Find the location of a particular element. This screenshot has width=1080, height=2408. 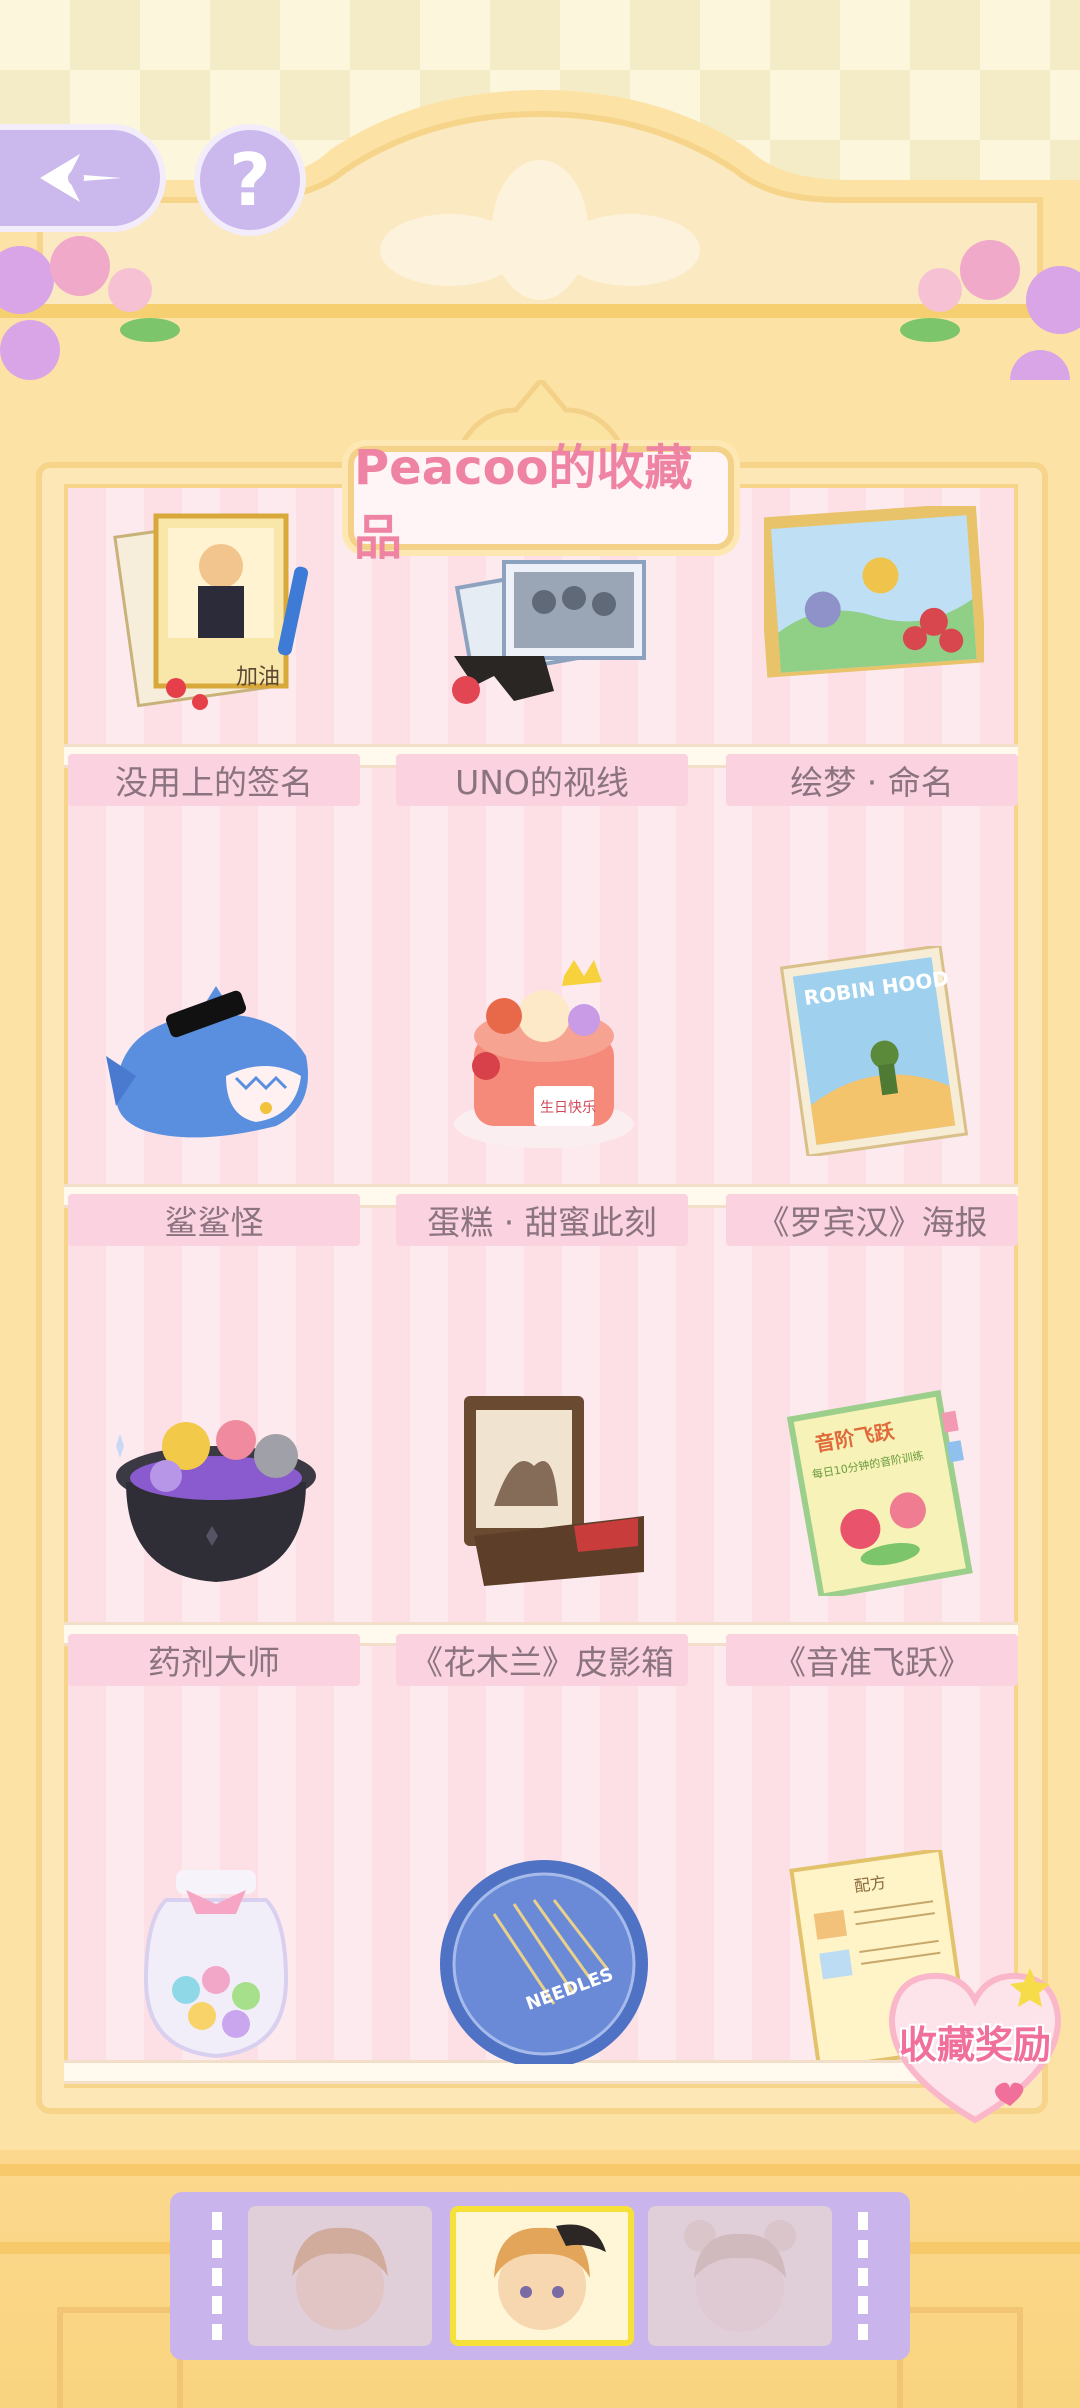

shadow-puppet-box-icon is located at coordinates (554, 1491).